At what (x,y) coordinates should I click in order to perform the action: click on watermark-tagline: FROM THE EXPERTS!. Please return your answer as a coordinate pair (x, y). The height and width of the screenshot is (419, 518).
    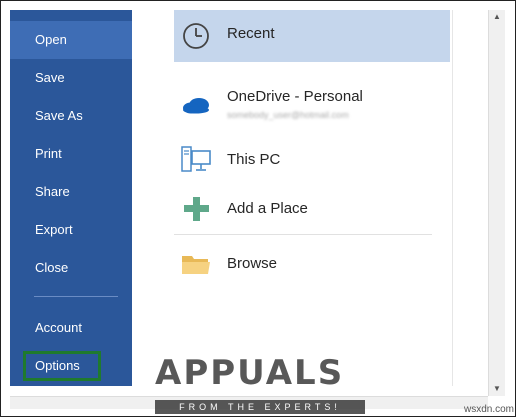
    Looking at the image, I should click on (260, 407).